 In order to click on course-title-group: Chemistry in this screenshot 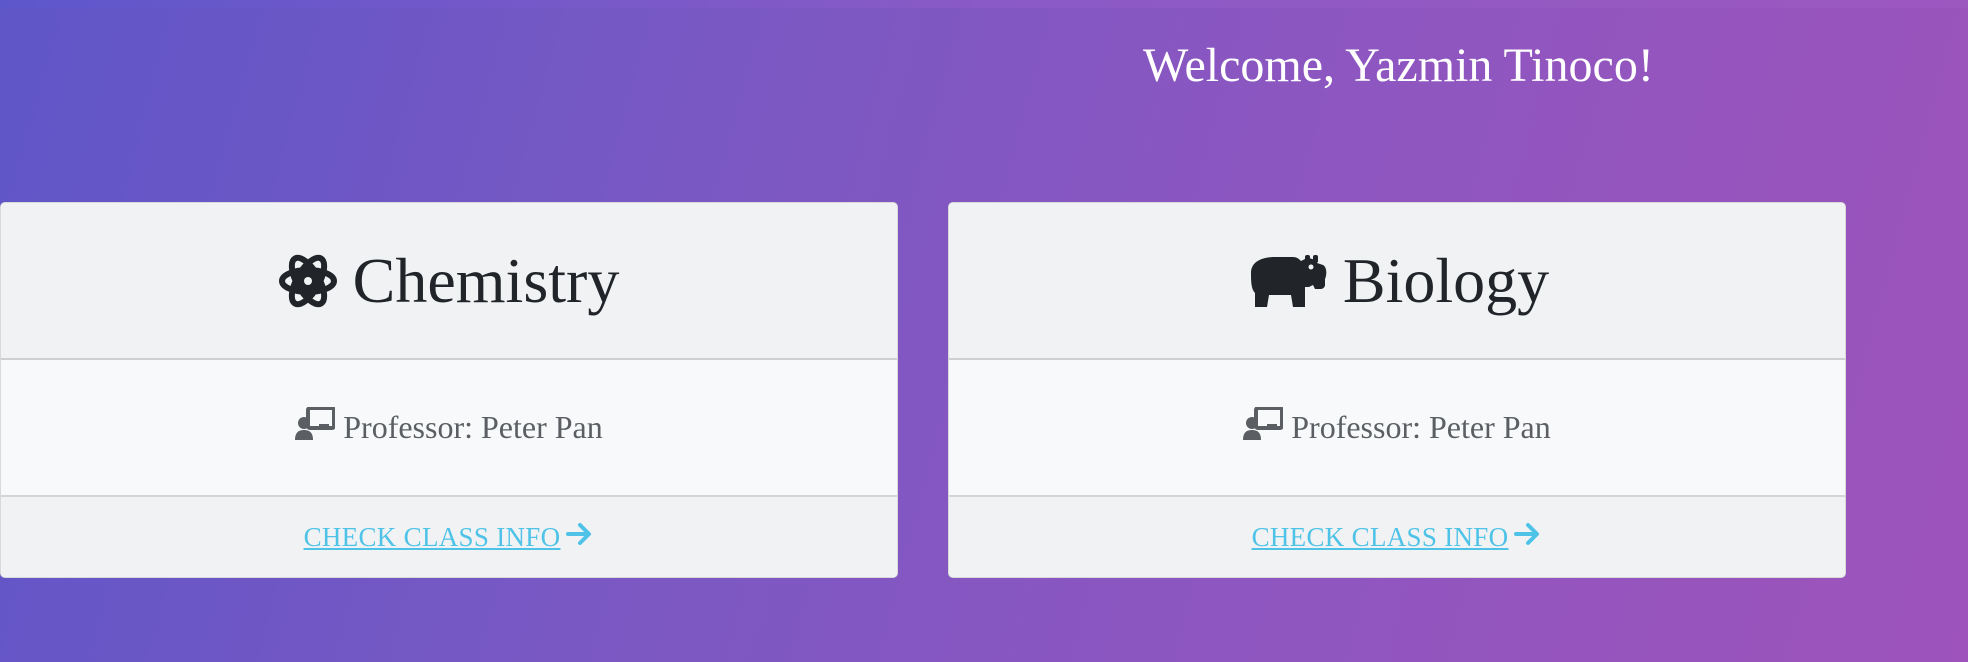, I will do `click(449, 280)`.